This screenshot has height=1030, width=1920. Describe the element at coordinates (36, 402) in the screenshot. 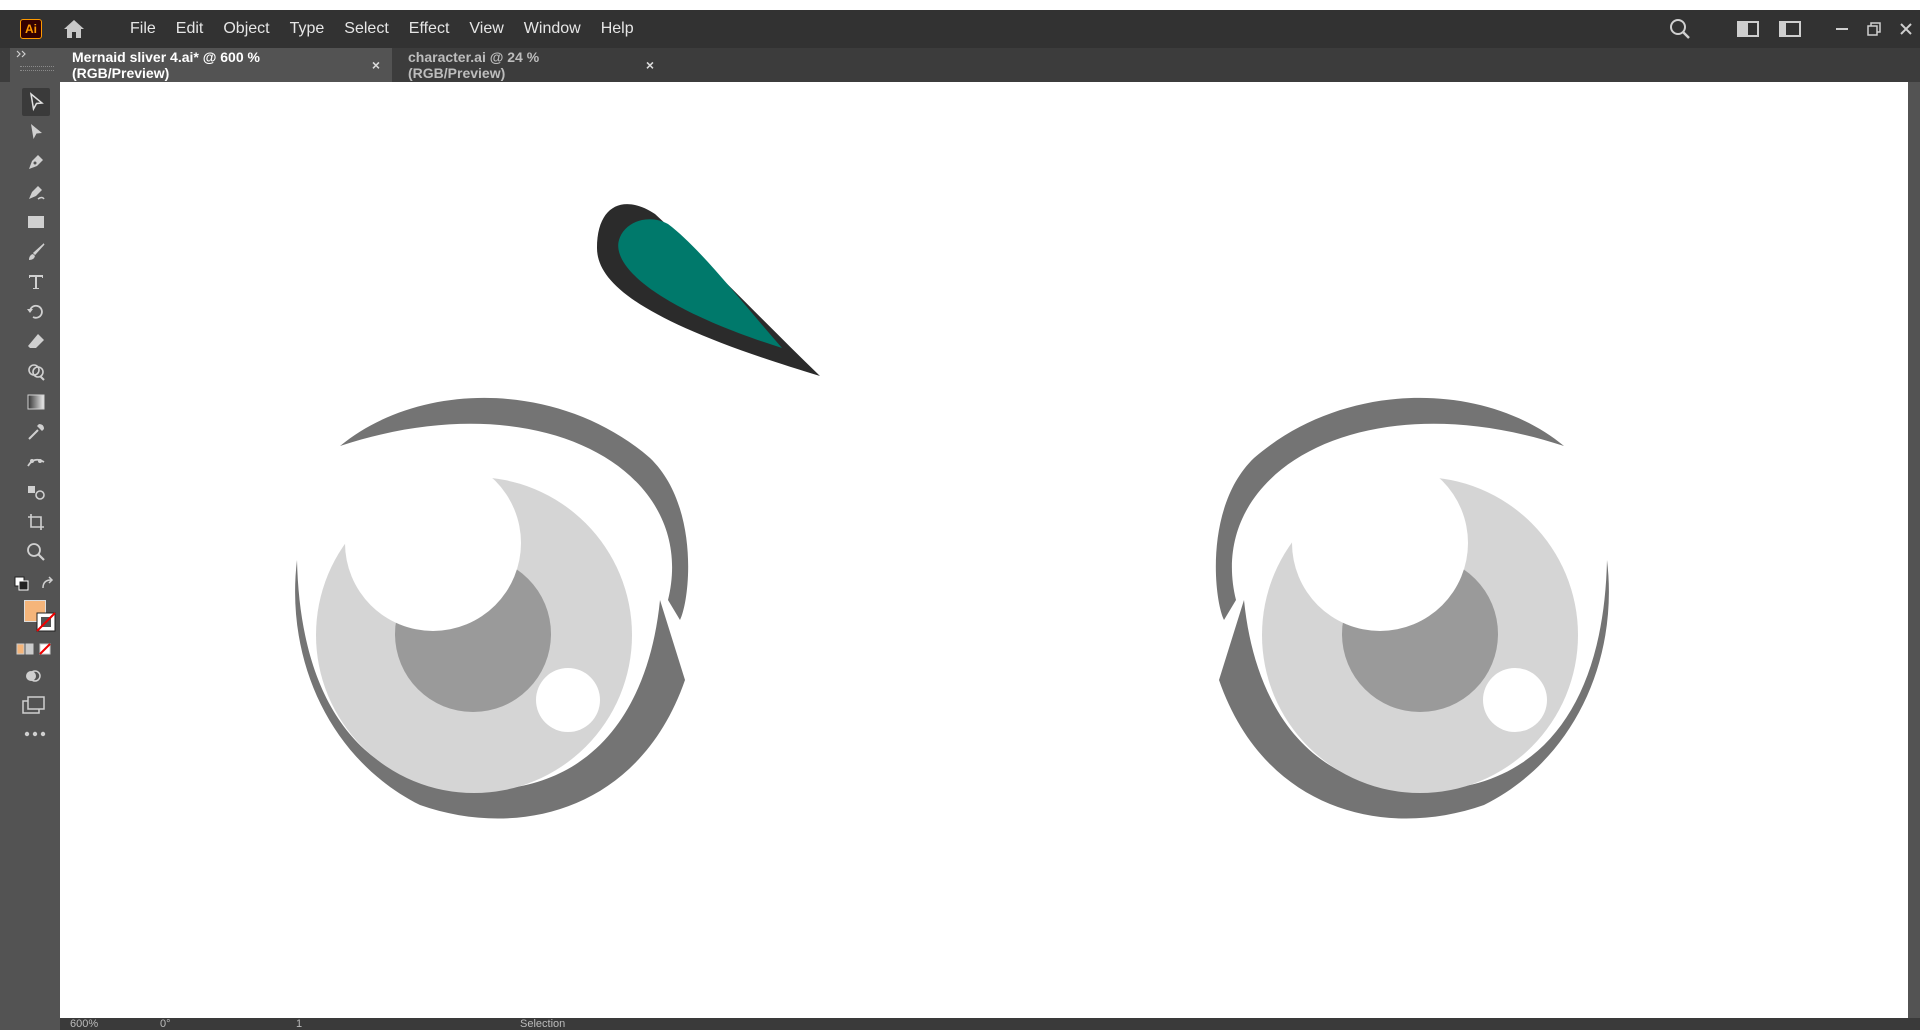

I see `gradient-tool-icon` at that location.